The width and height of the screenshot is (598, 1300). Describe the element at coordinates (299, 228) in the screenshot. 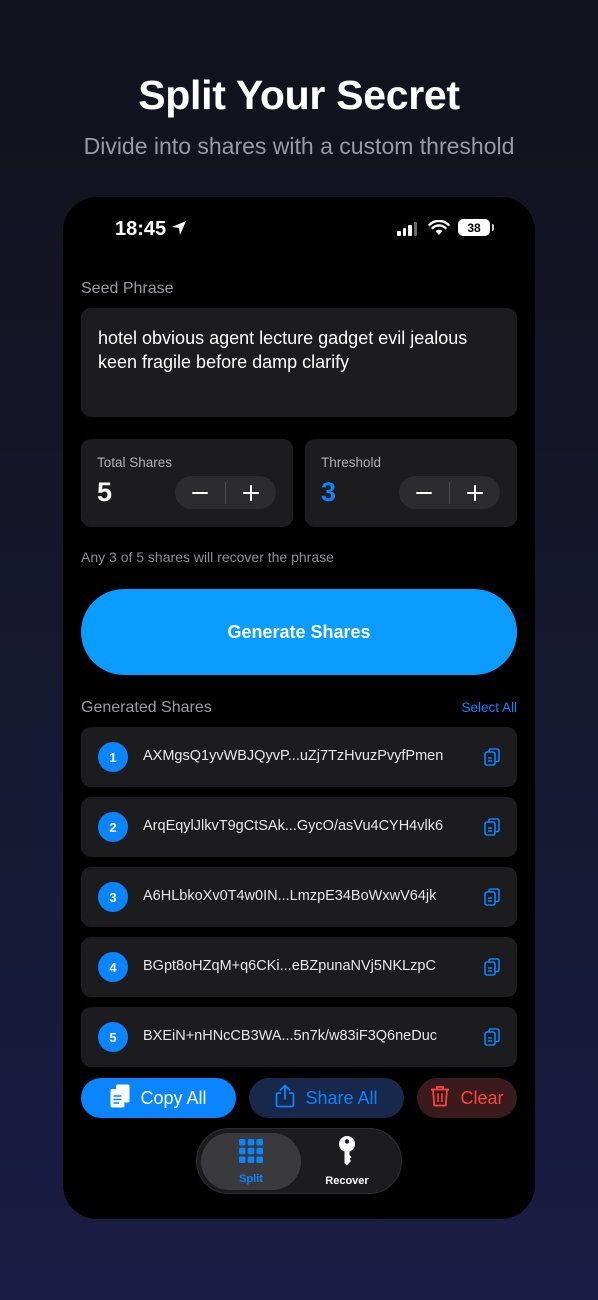

I see `status-bar: 18:45 38` at that location.